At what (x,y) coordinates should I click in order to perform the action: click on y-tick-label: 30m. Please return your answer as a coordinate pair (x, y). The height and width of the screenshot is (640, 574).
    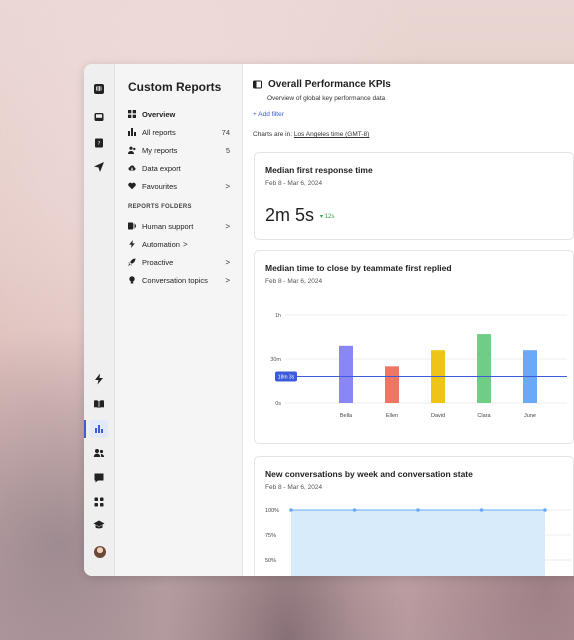
    Looking at the image, I should click on (275, 360).